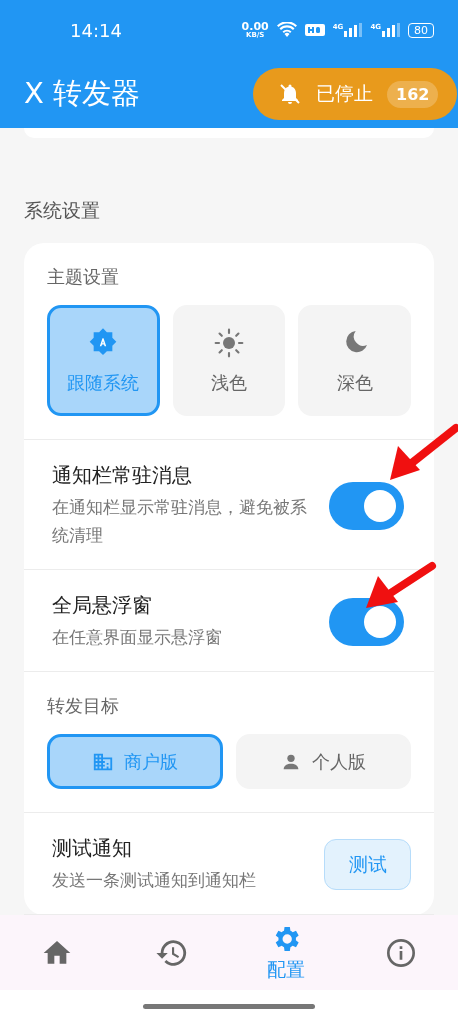 The width and height of the screenshot is (458, 1022). What do you see at coordinates (255, 26) in the screenshot?
I see `network-speed: 0.00` at bounding box center [255, 26].